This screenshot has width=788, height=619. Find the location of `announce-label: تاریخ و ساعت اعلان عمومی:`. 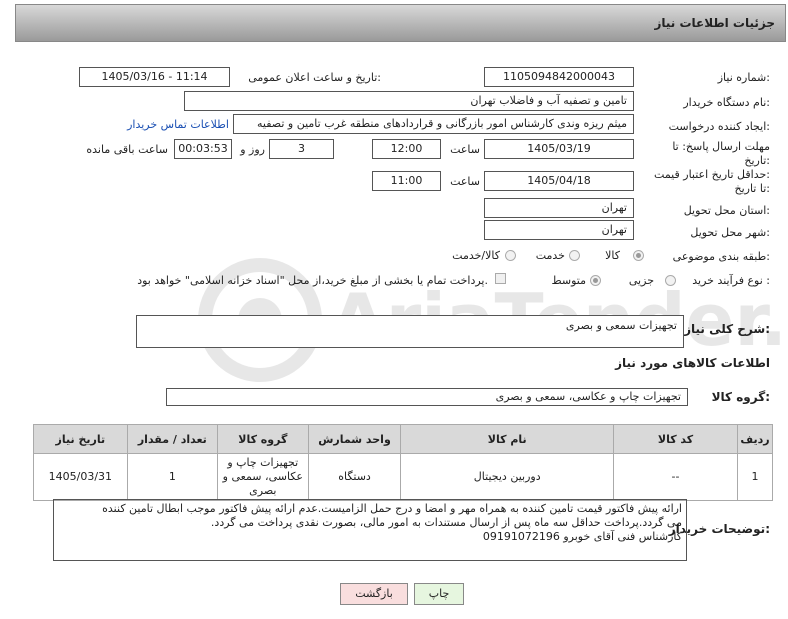

announce-label: تاریخ و ساعت اعلان عمومی: is located at coordinates (314, 77).